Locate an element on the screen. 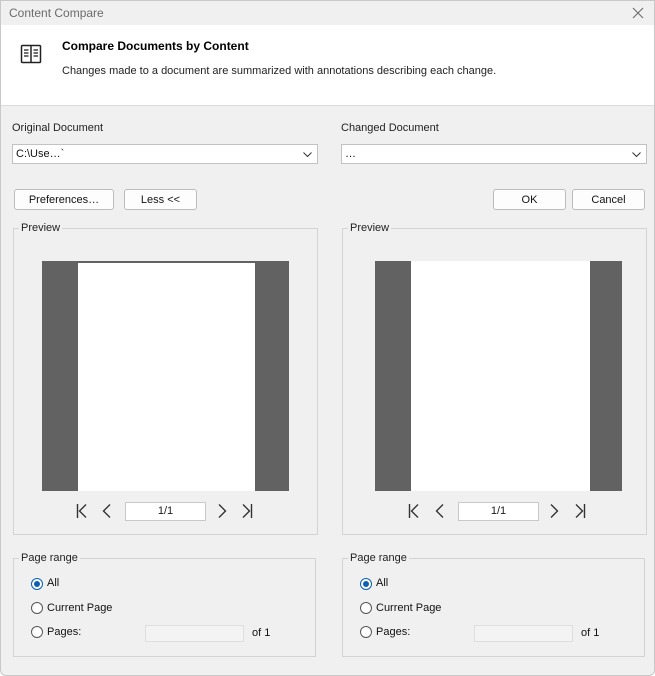 The width and height of the screenshot is (655, 676). right-preview-frame is located at coordinates (498, 376).